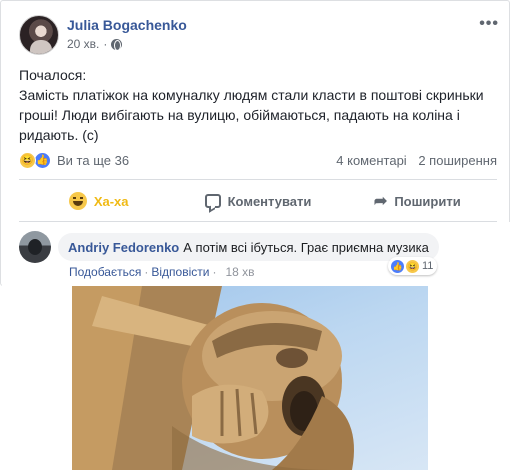  What do you see at coordinates (53, 75) in the screenshot?
I see `post-text-line: Почалося:` at bounding box center [53, 75].